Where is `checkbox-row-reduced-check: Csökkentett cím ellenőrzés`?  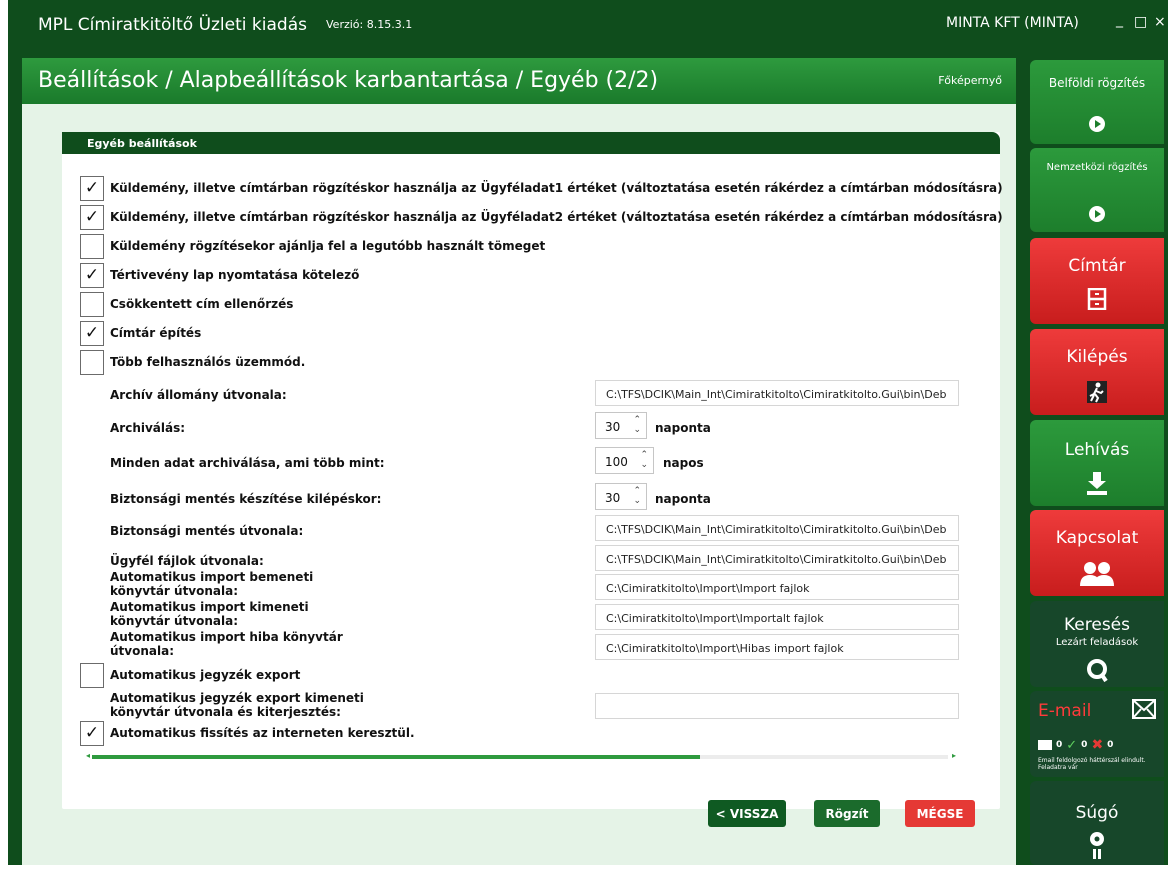
checkbox-row-reduced-check: Csökkentett cím ellenőrzés is located at coordinates (186, 304).